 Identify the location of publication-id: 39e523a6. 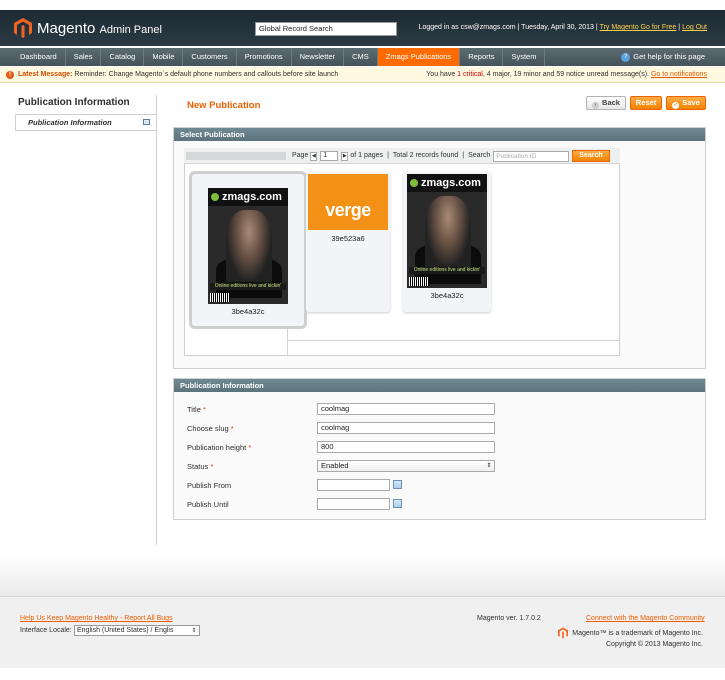
(348, 238).